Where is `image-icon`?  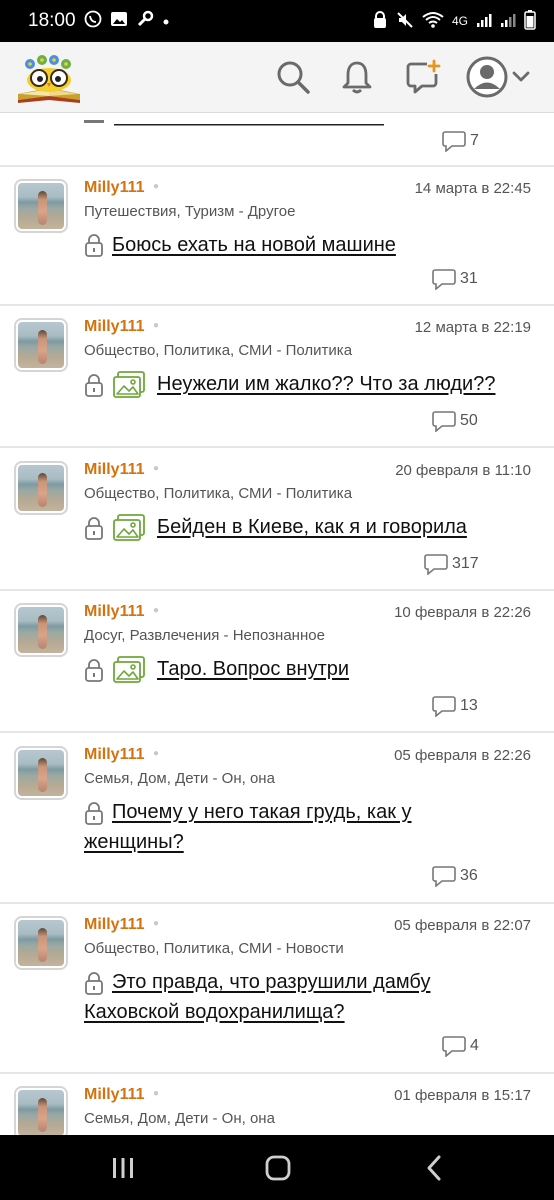 image-icon is located at coordinates (119, 21).